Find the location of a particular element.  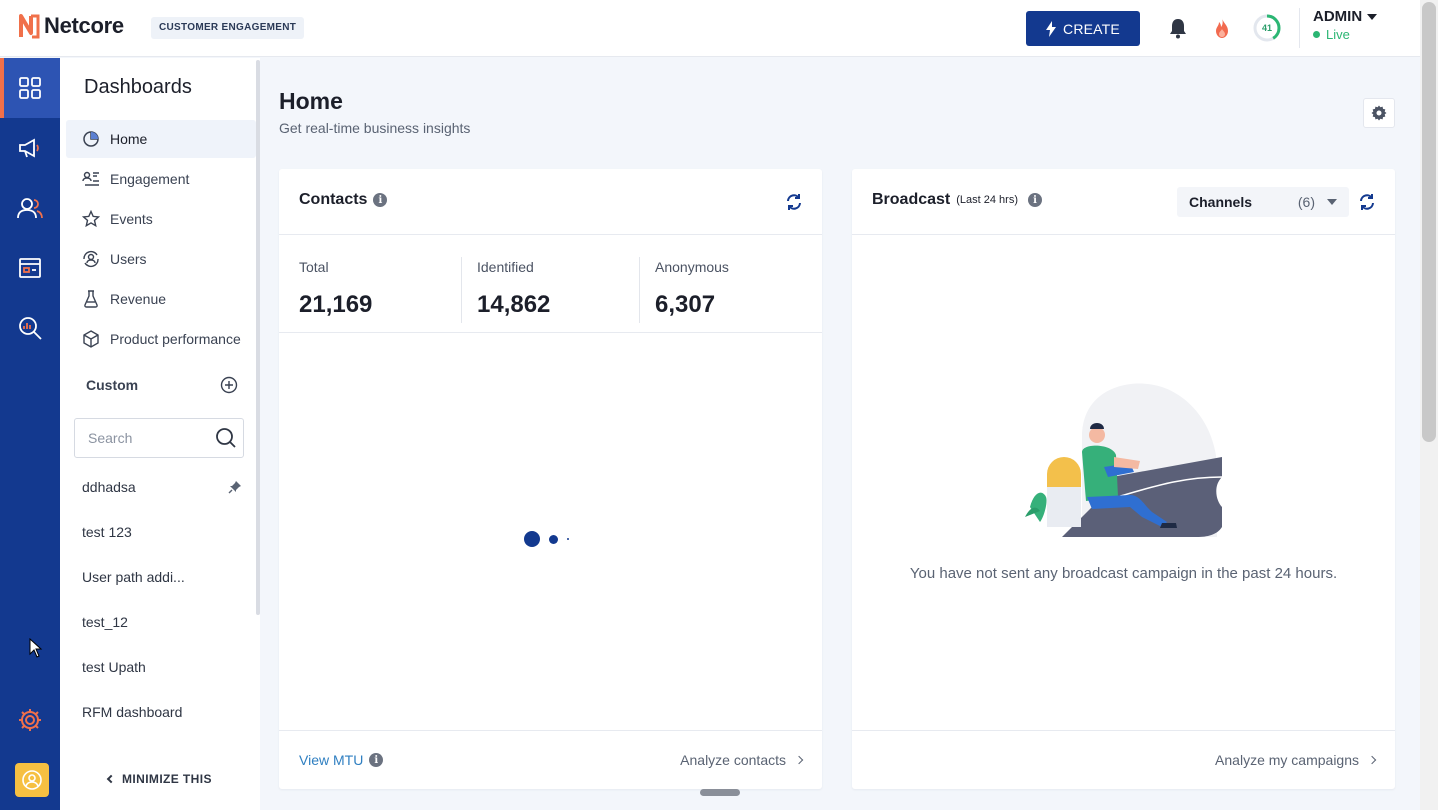

admin-menu: ADMIN Live is located at coordinates (1345, 25).